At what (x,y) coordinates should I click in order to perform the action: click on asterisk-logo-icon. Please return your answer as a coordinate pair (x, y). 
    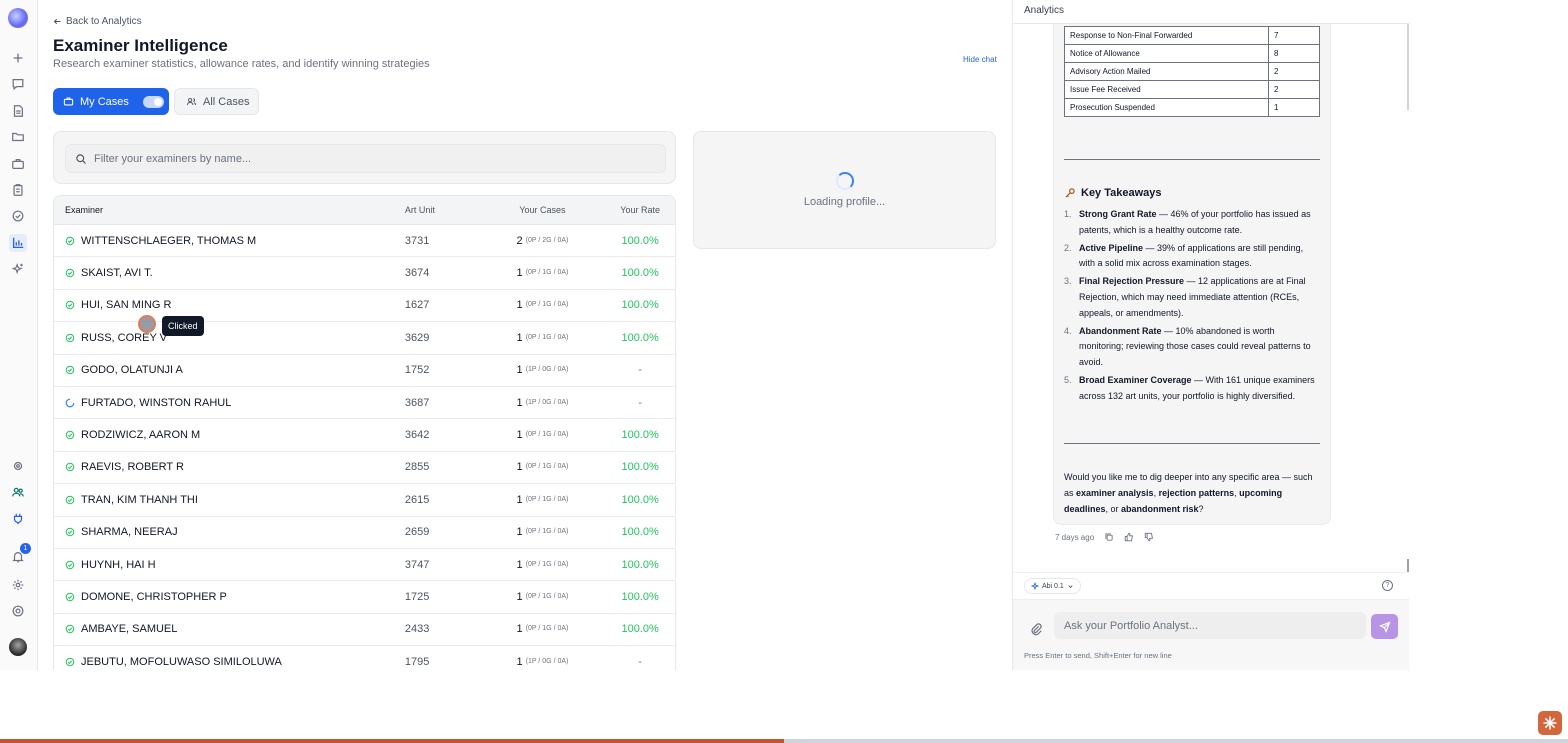
    Looking at the image, I should click on (1550, 723).